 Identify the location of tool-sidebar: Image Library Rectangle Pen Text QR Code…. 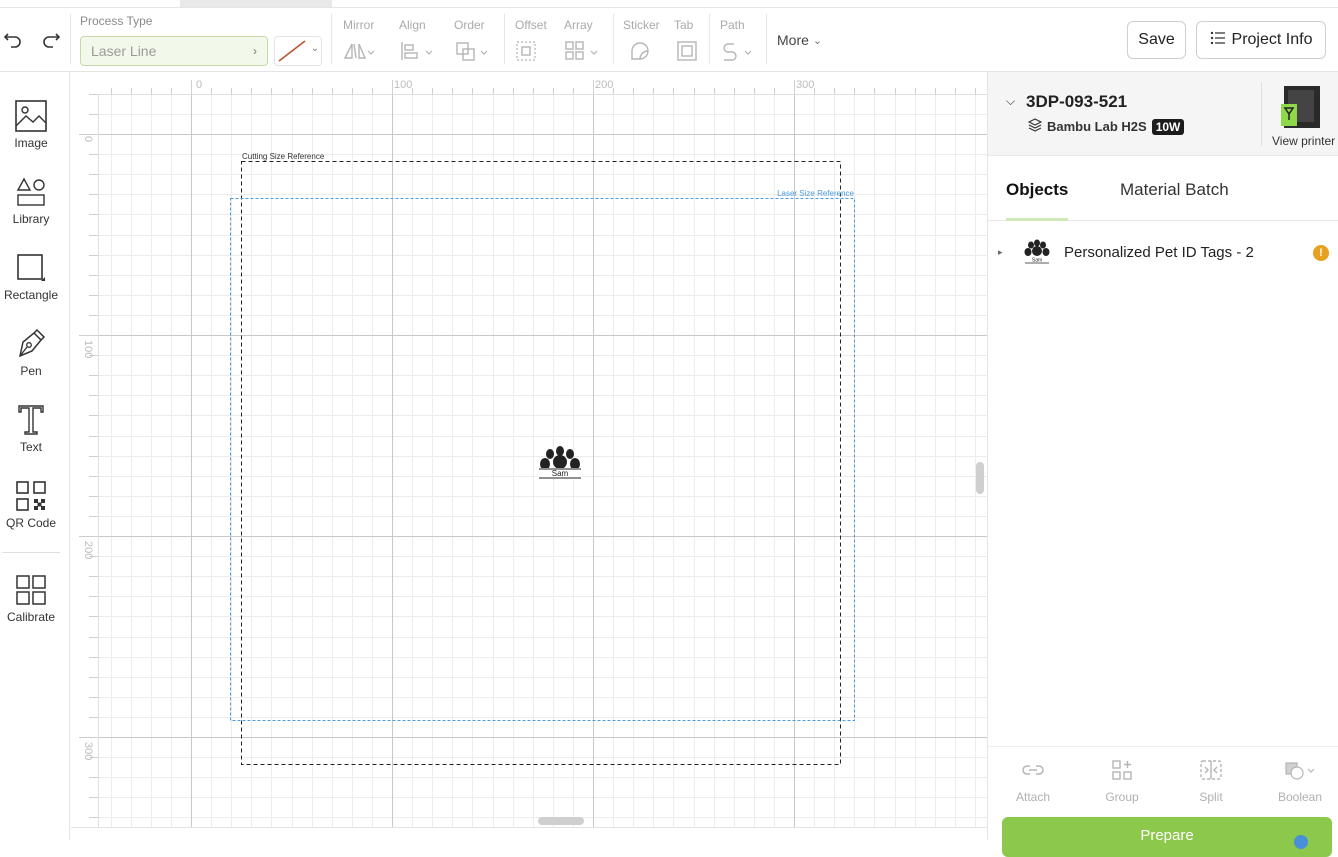
(35, 456).